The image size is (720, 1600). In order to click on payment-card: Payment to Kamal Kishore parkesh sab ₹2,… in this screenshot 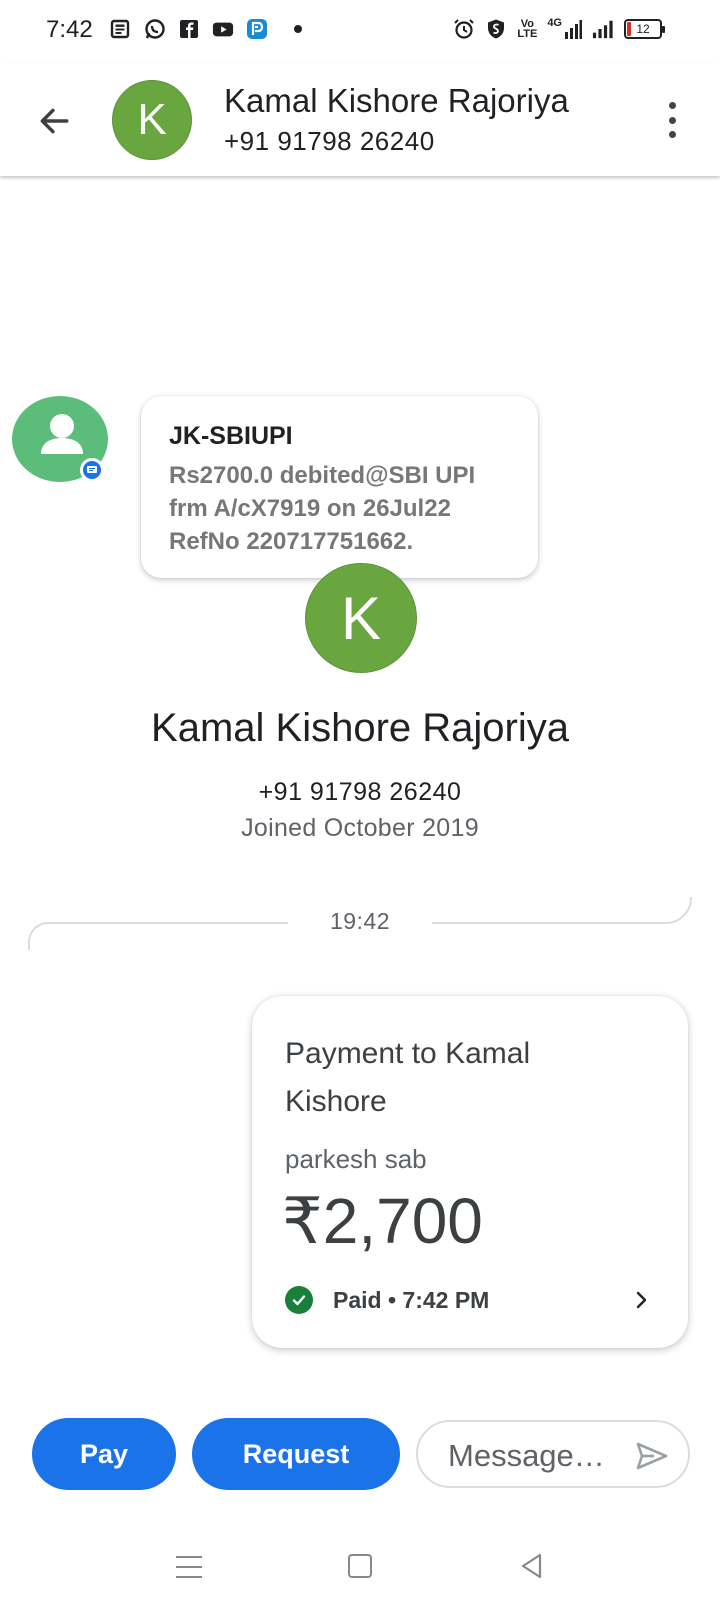, I will do `click(470, 1172)`.